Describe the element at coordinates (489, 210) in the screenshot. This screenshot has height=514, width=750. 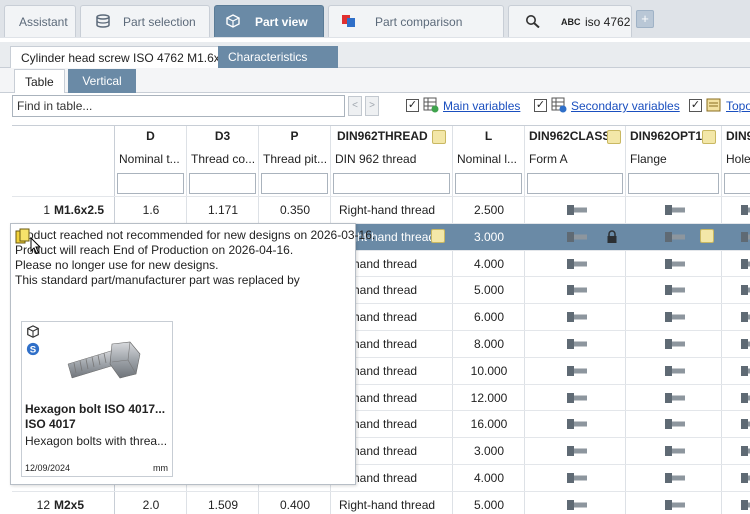
I see `cell-l: 2.500` at that location.